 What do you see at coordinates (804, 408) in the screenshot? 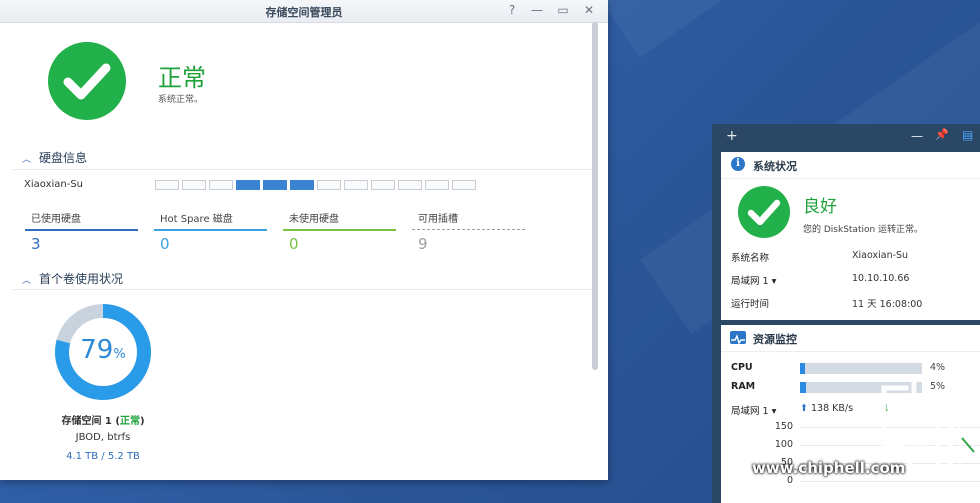
I see `upload-arrow-icon: ⬆` at bounding box center [804, 408].